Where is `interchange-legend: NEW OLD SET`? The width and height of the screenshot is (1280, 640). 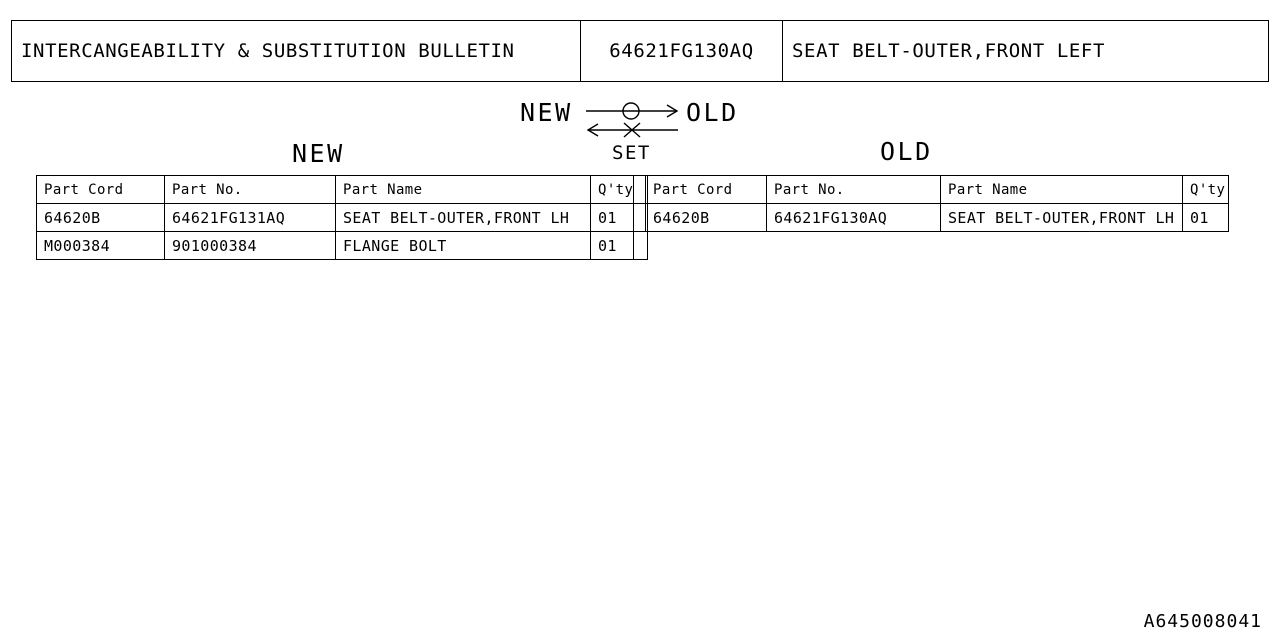 interchange-legend: NEW OLD SET is located at coordinates (637, 133).